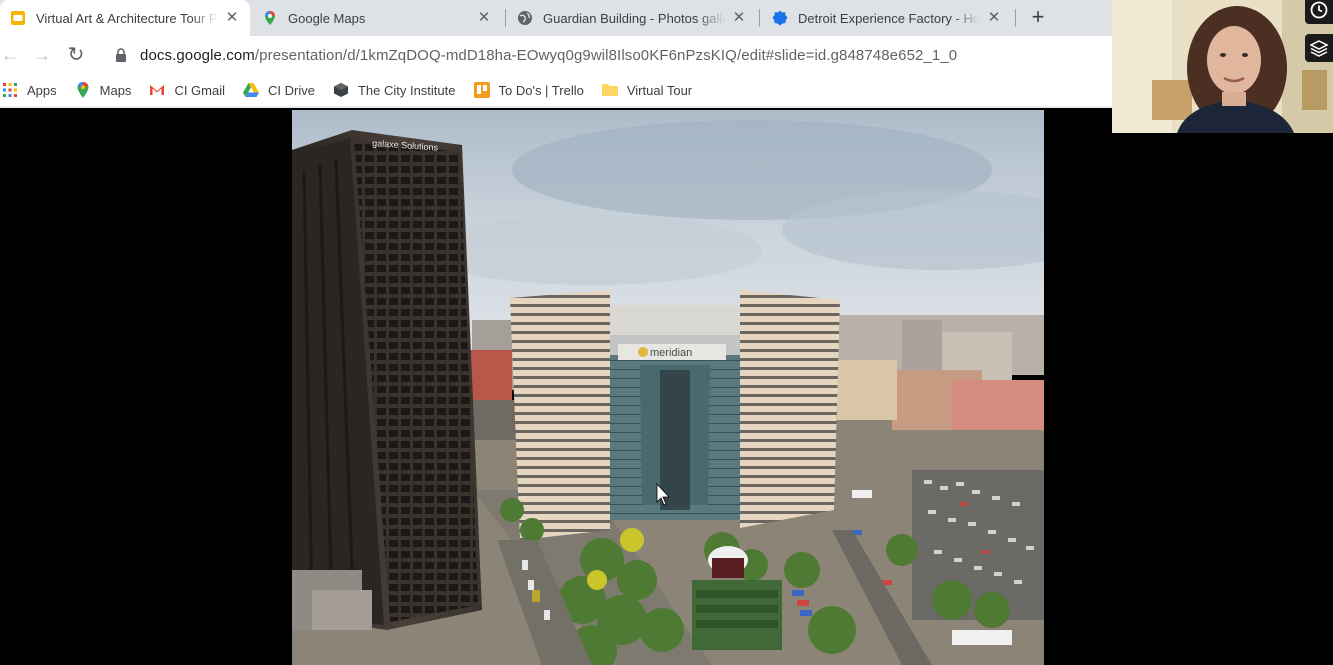  Describe the element at coordinates (1319, 12) in the screenshot. I see `clock-icon` at that location.